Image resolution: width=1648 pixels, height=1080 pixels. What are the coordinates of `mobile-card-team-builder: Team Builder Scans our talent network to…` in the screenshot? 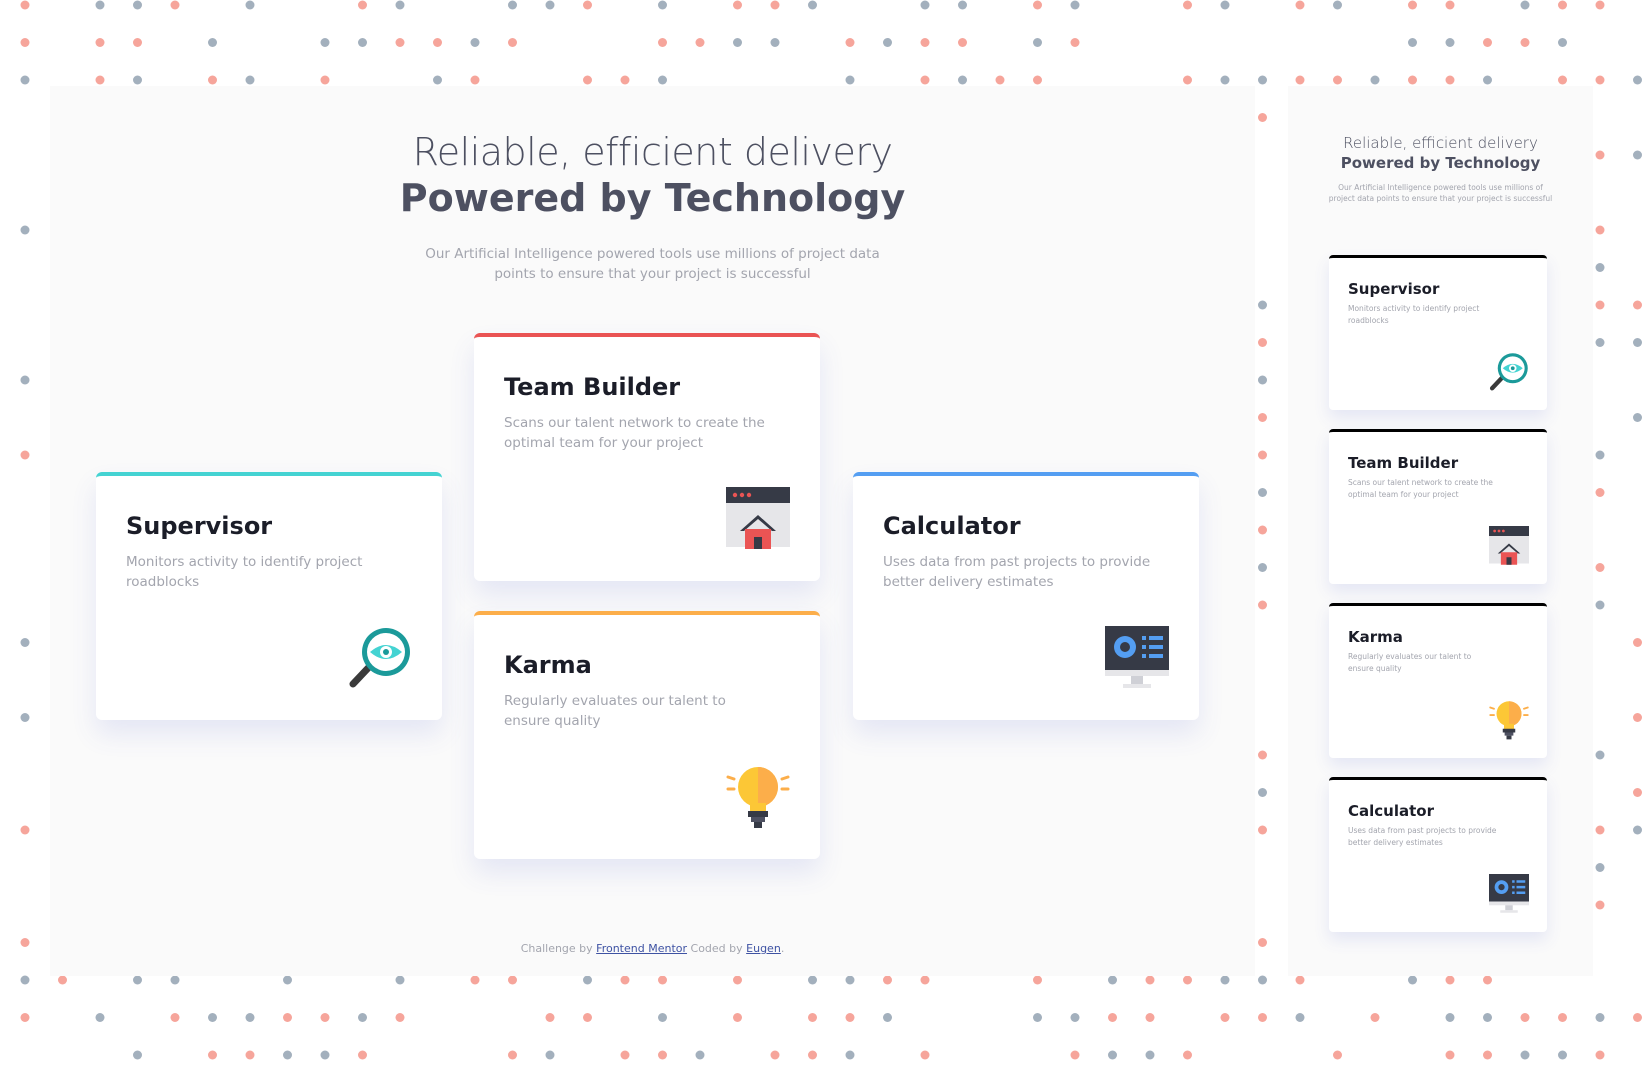 It's located at (1438, 506).